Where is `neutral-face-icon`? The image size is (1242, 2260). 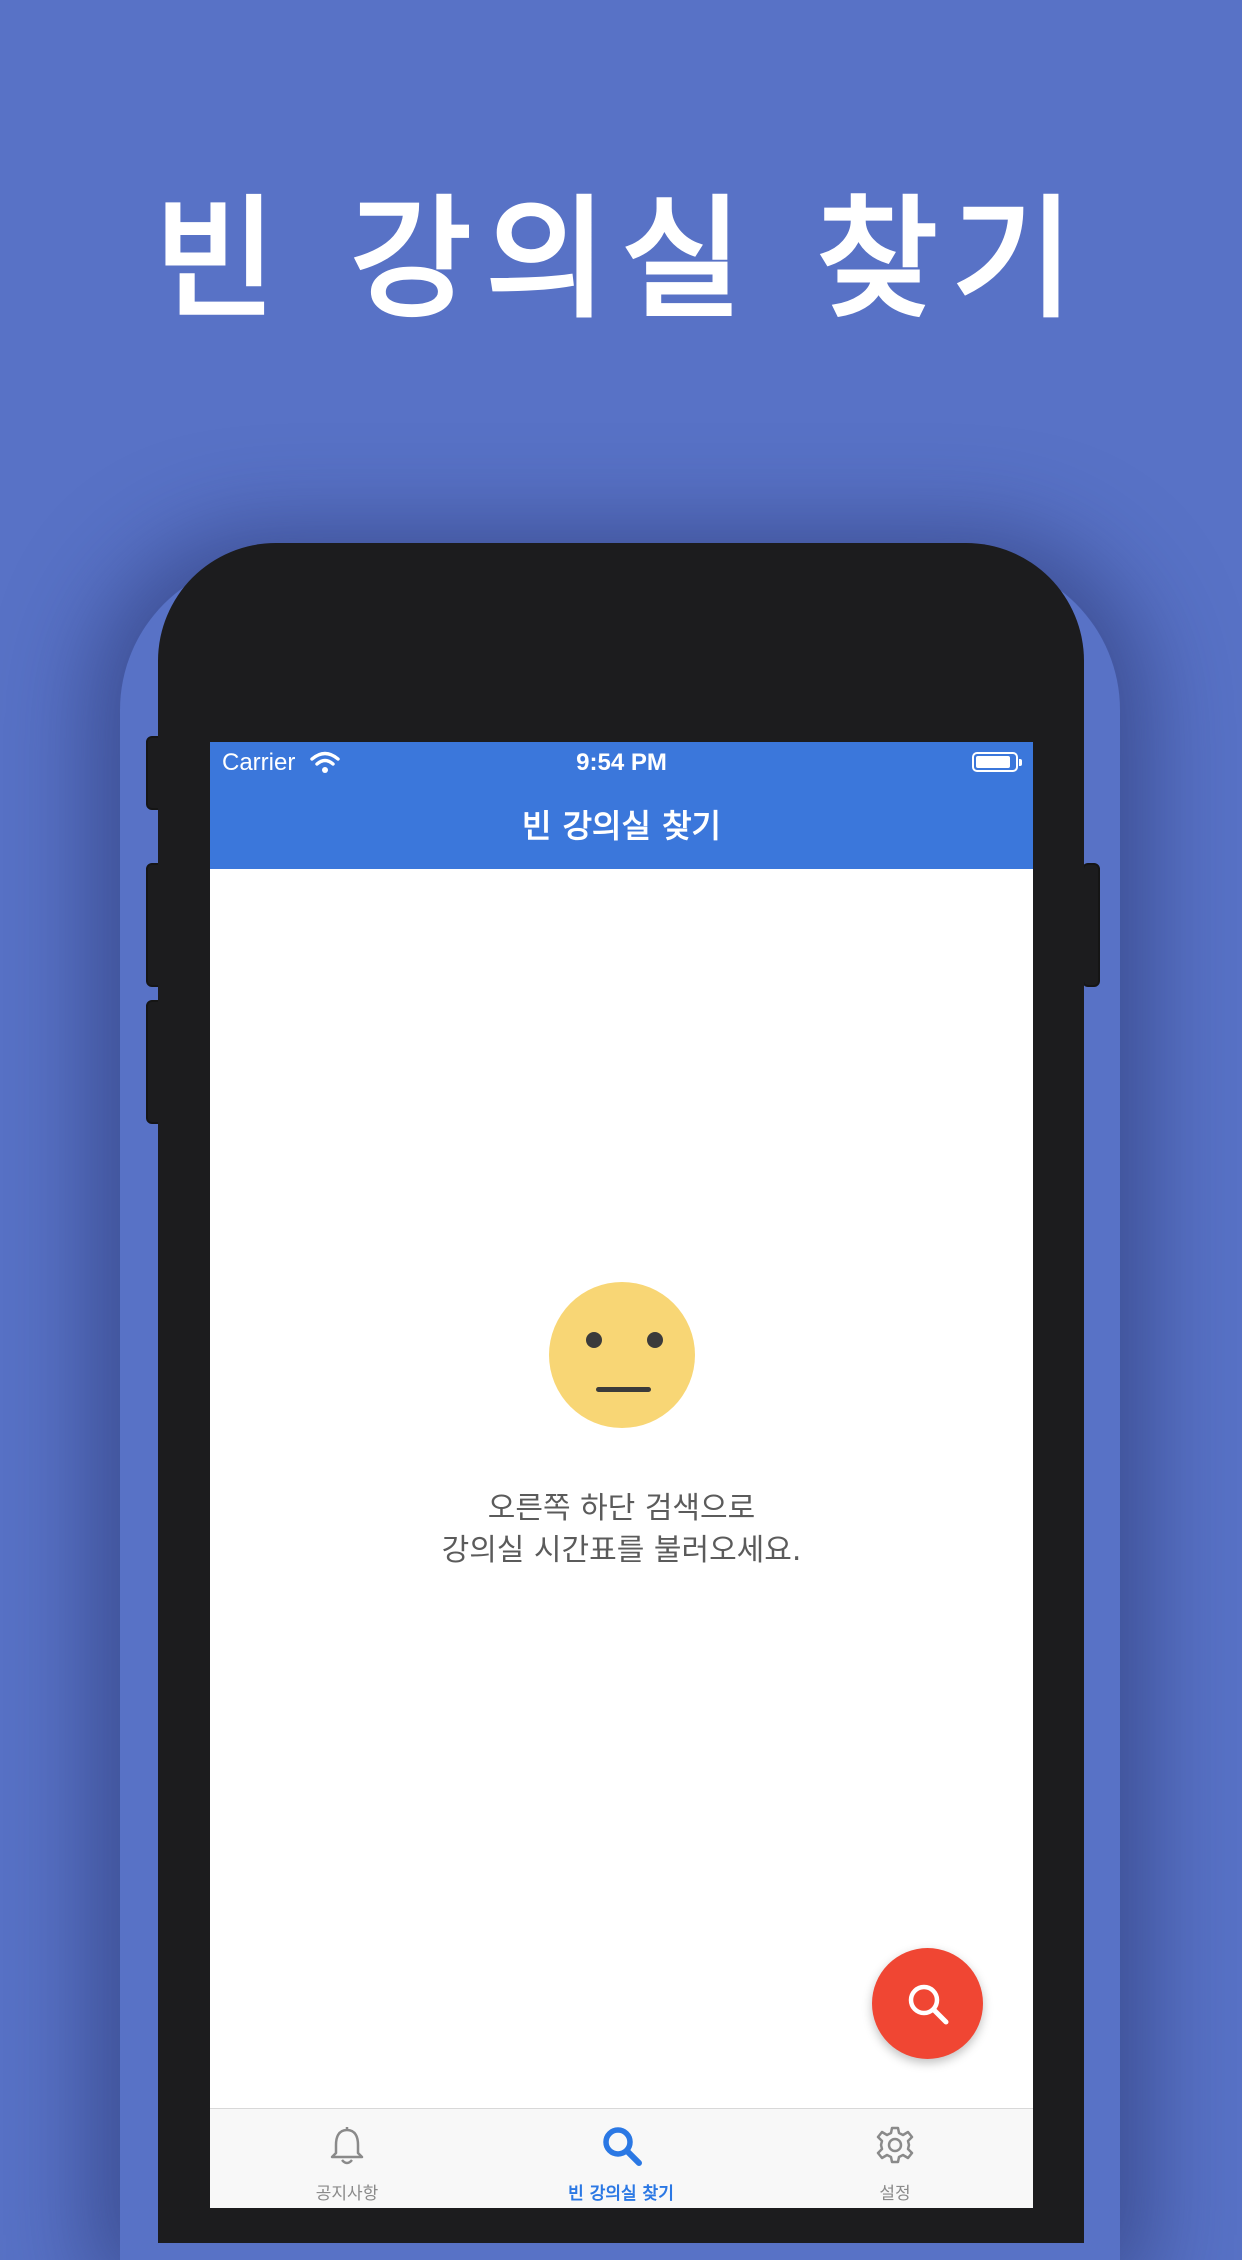
neutral-face-icon is located at coordinates (621, 1355).